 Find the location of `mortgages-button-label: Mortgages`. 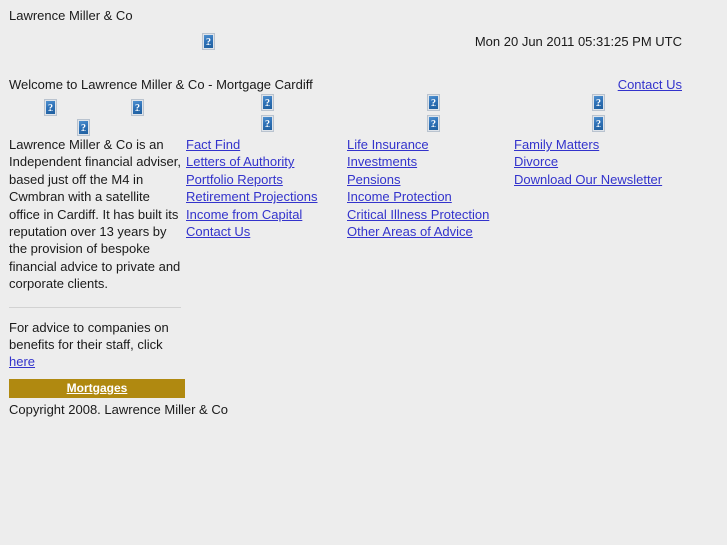

mortgages-button-label: Mortgages is located at coordinates (97, 388).